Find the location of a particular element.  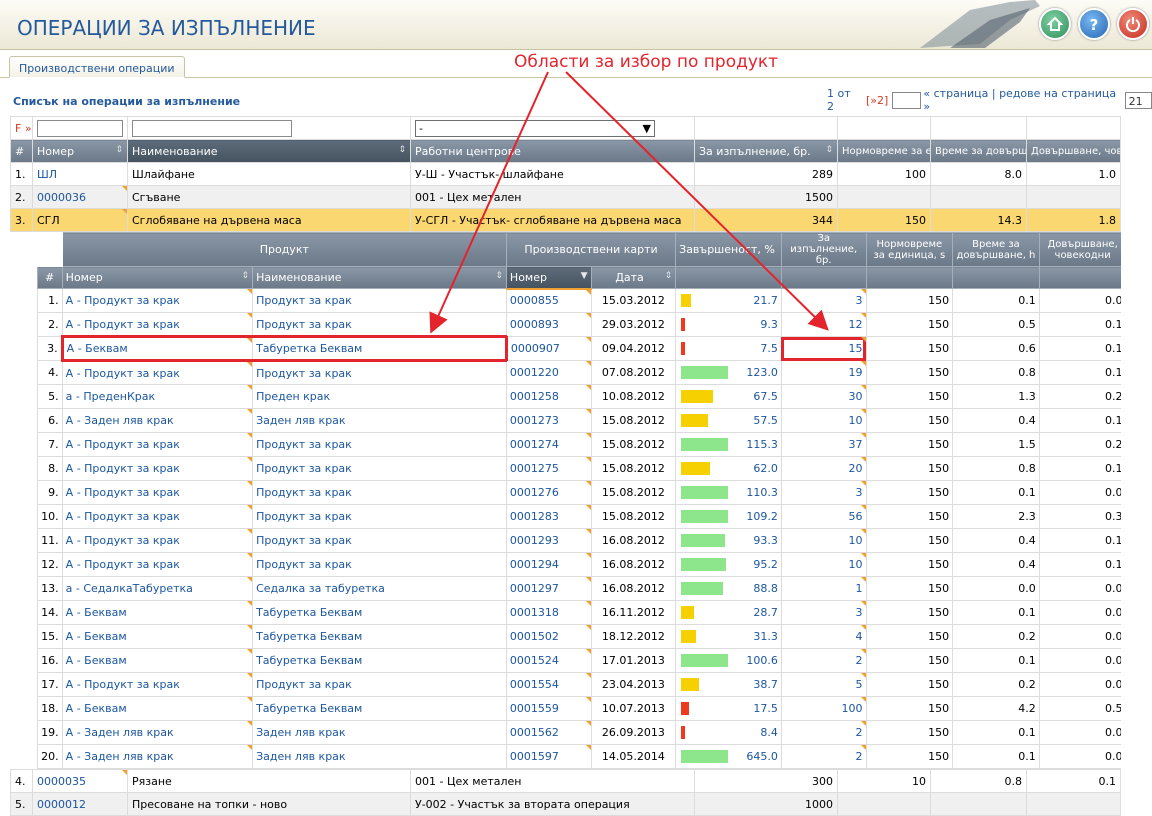

rows-per-page-input: 21 is located at coordinates (1138, 100).